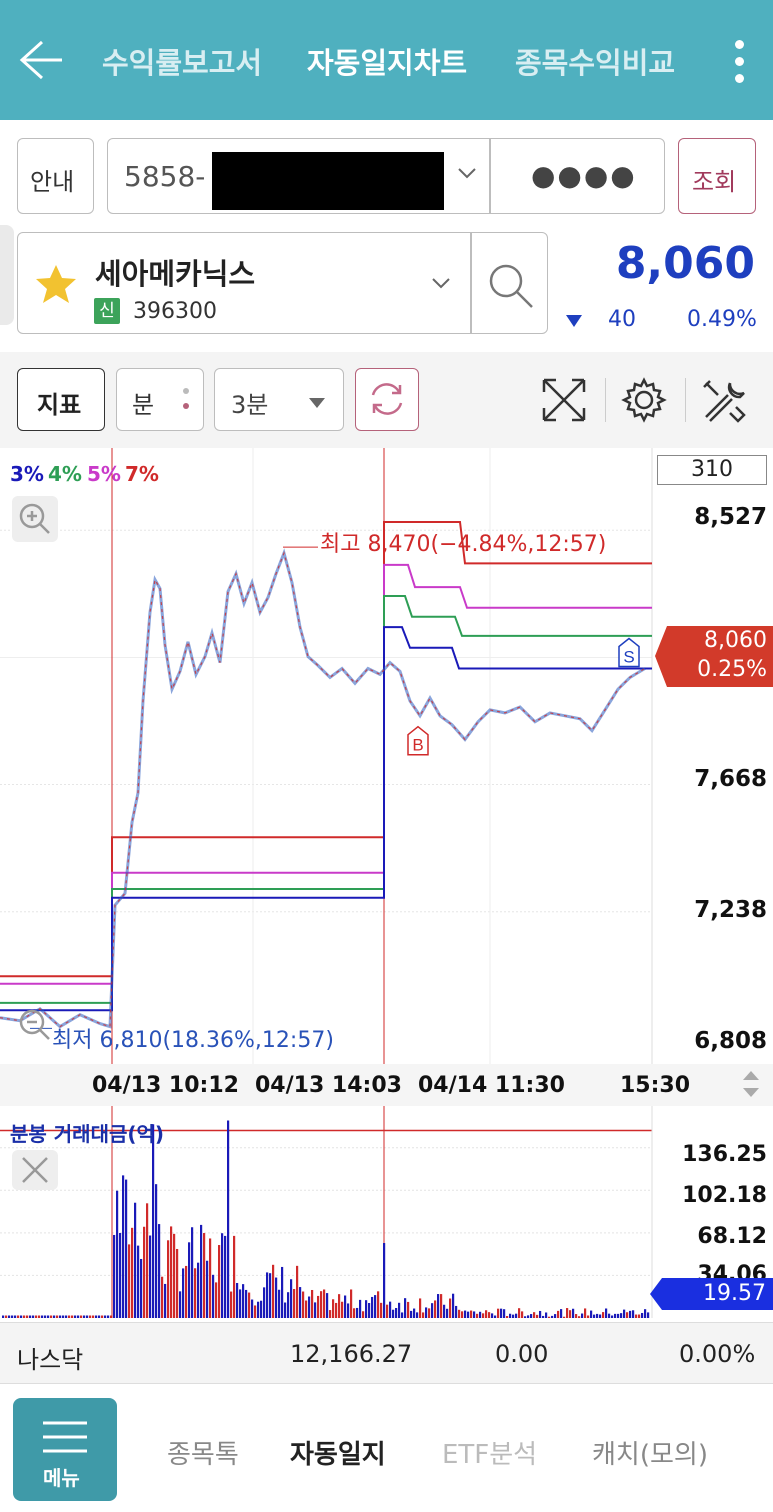  I want to click on password-field: ●●●●, so click(584, 175).